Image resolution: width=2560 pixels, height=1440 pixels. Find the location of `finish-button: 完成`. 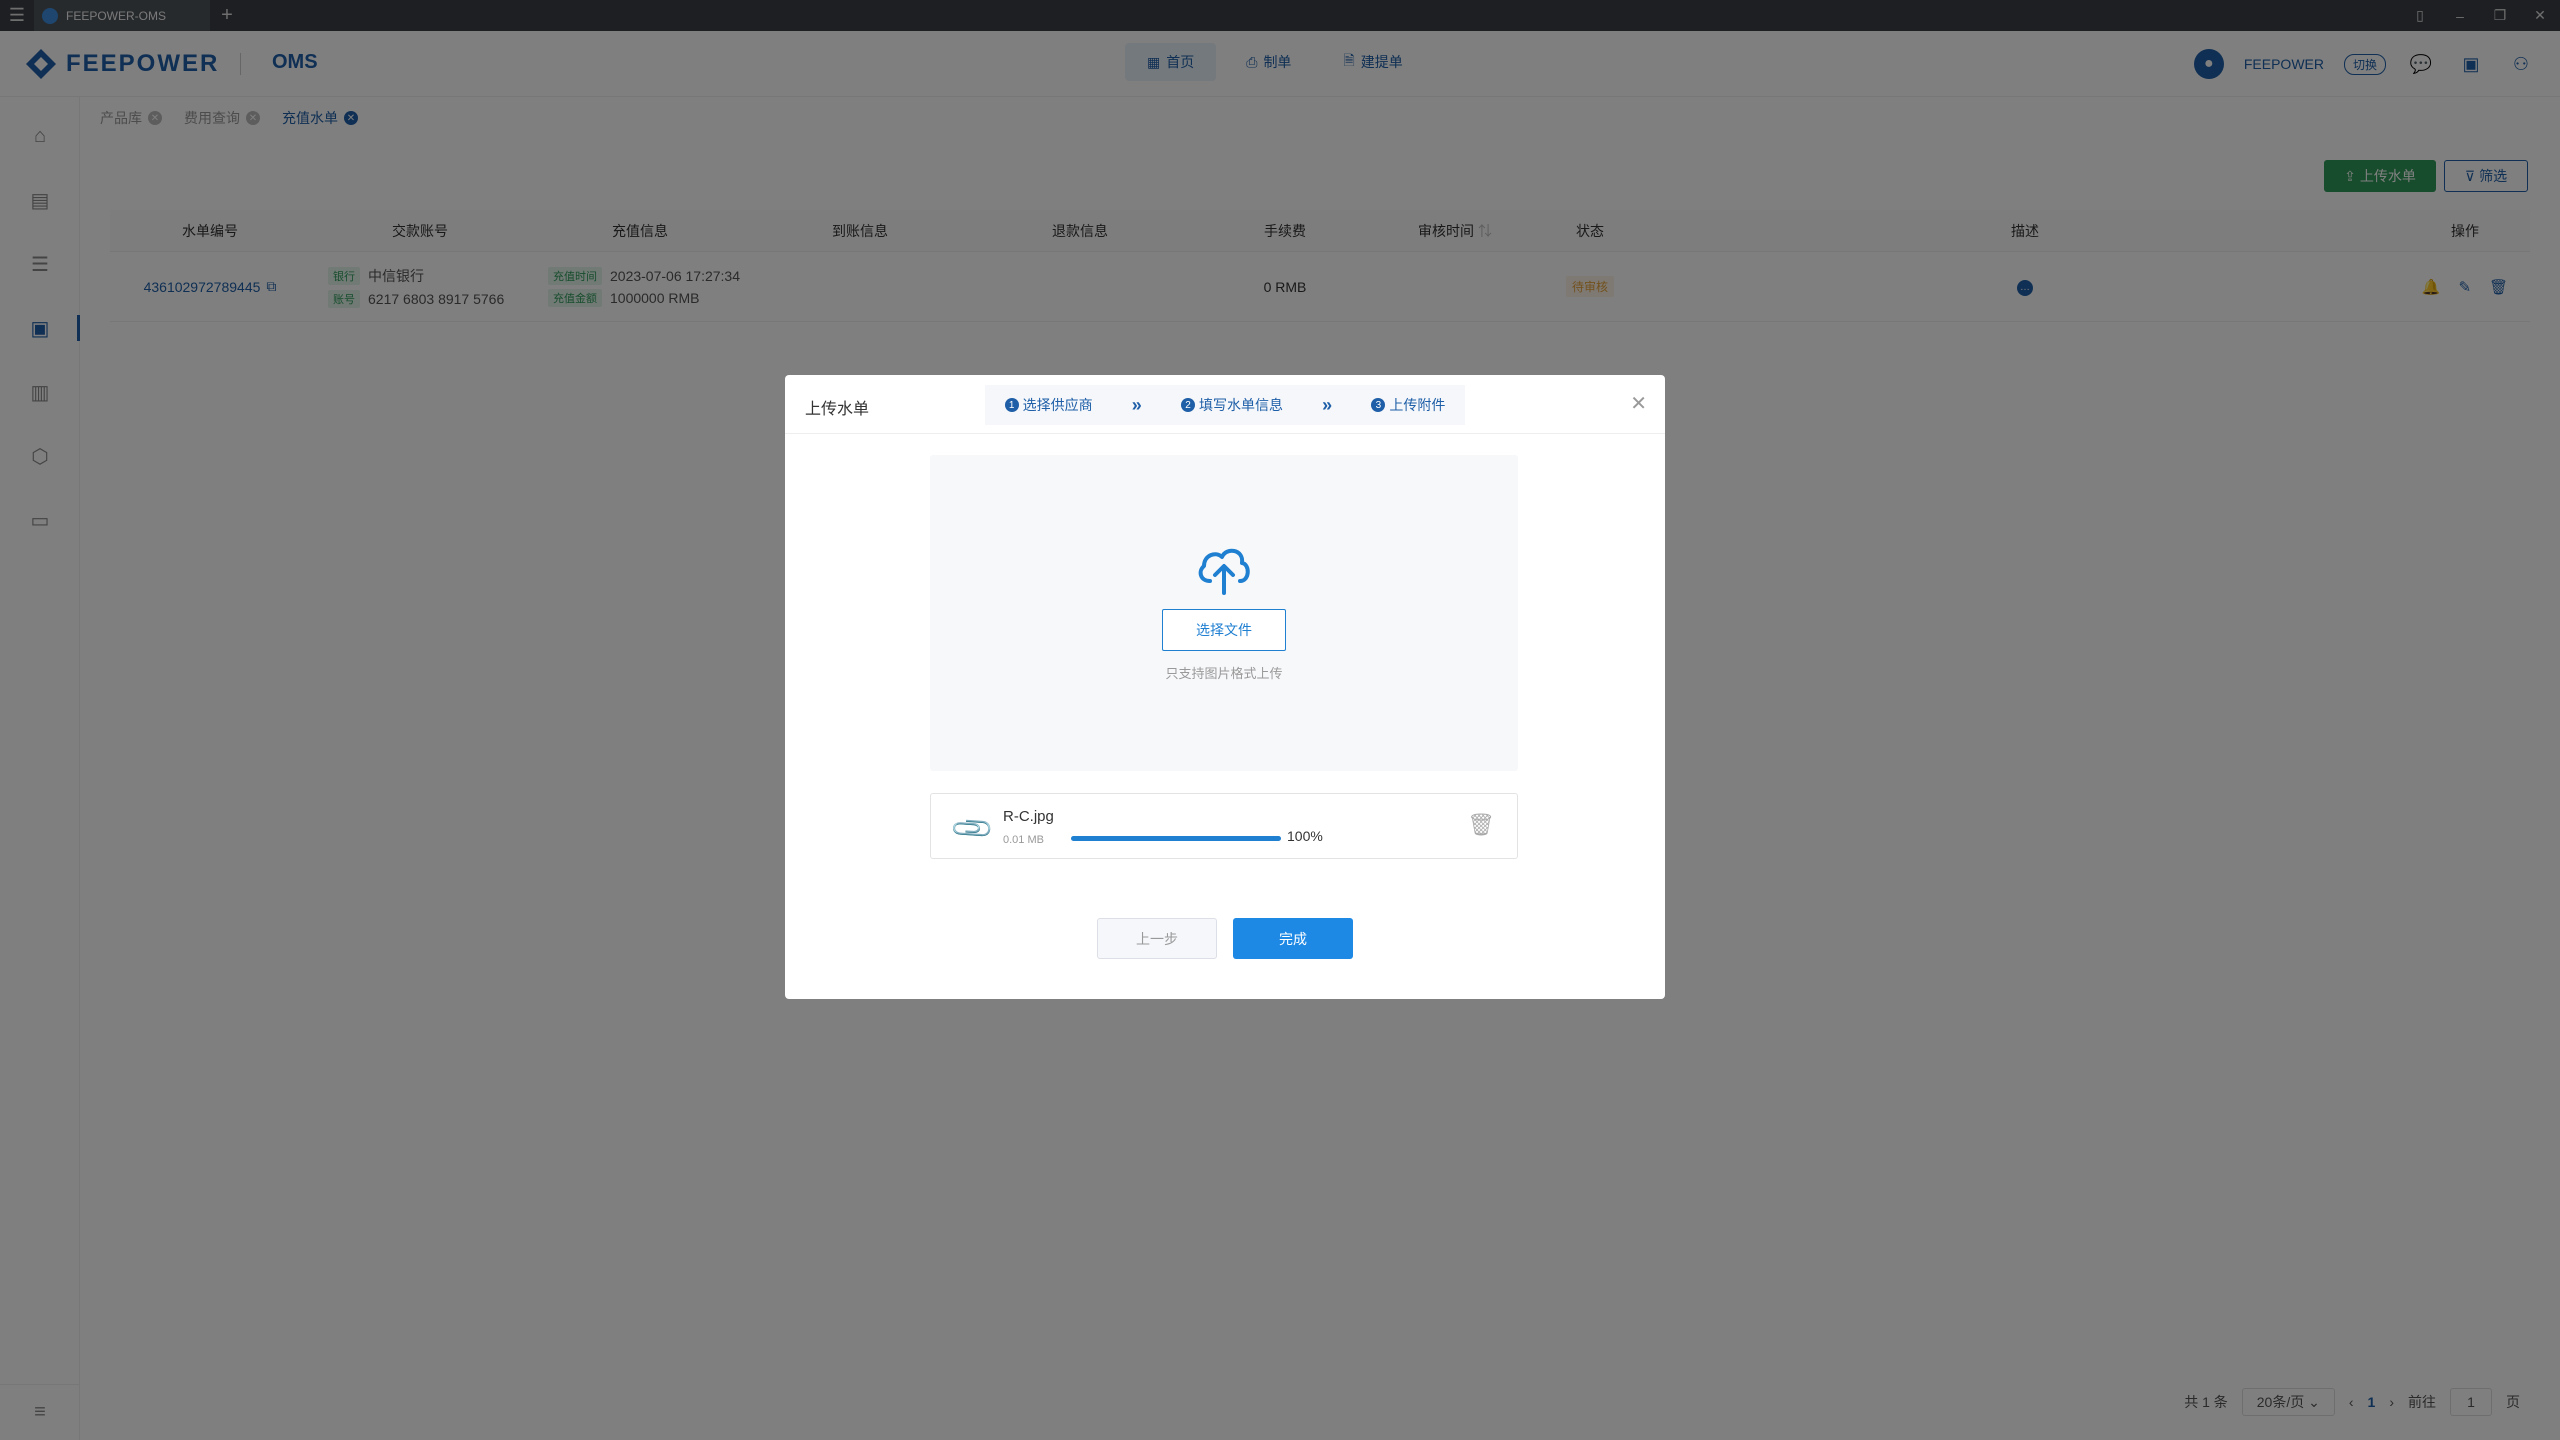

finish-button: 完成 is located at coordinates (1293, 938).